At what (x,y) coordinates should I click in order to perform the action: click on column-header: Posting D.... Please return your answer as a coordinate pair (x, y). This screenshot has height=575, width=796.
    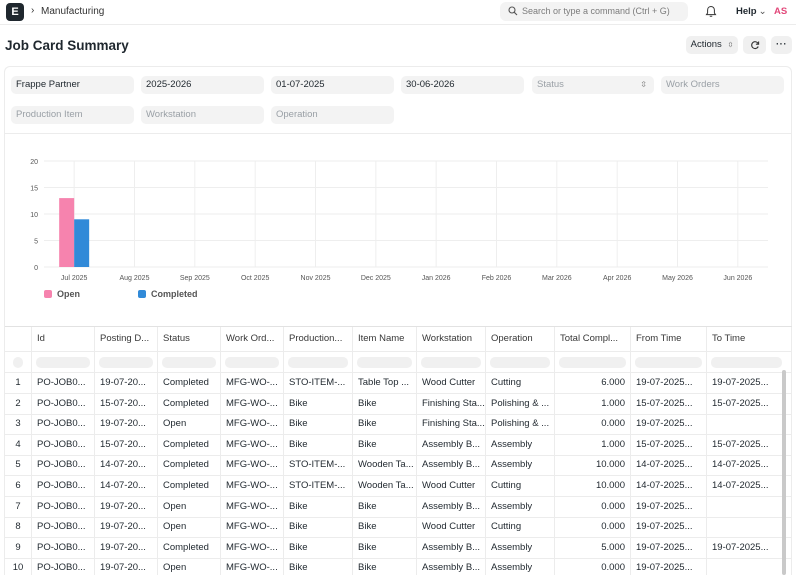
    Looking at the image, I should click on (125, 339).